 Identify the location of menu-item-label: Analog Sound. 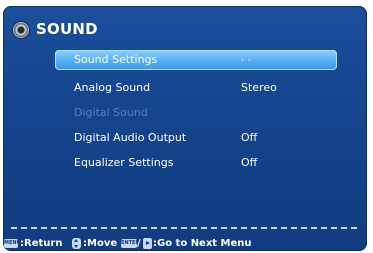
(112, 87).